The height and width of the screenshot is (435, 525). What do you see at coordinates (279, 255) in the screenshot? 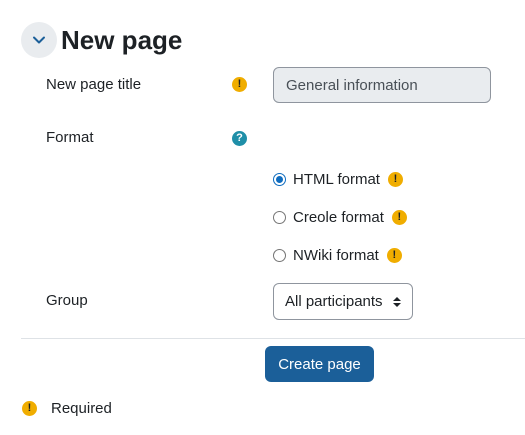
I see `nwiki-format-radio` at bounding box center [279, 255].